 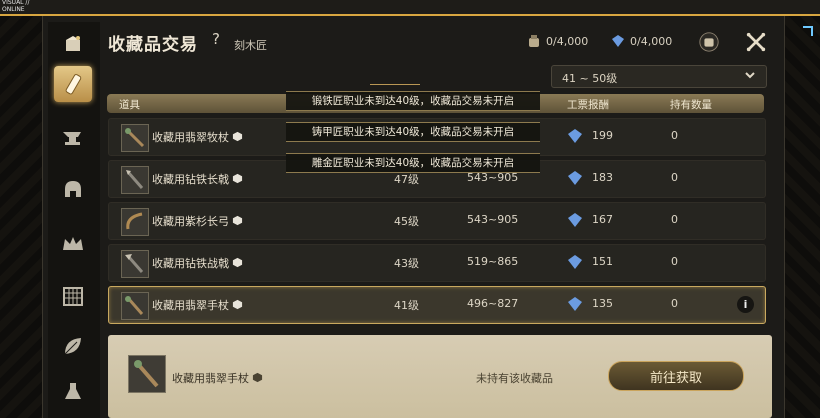 I want to click on collectability-range: 543~905, so click(x=493, y=219).